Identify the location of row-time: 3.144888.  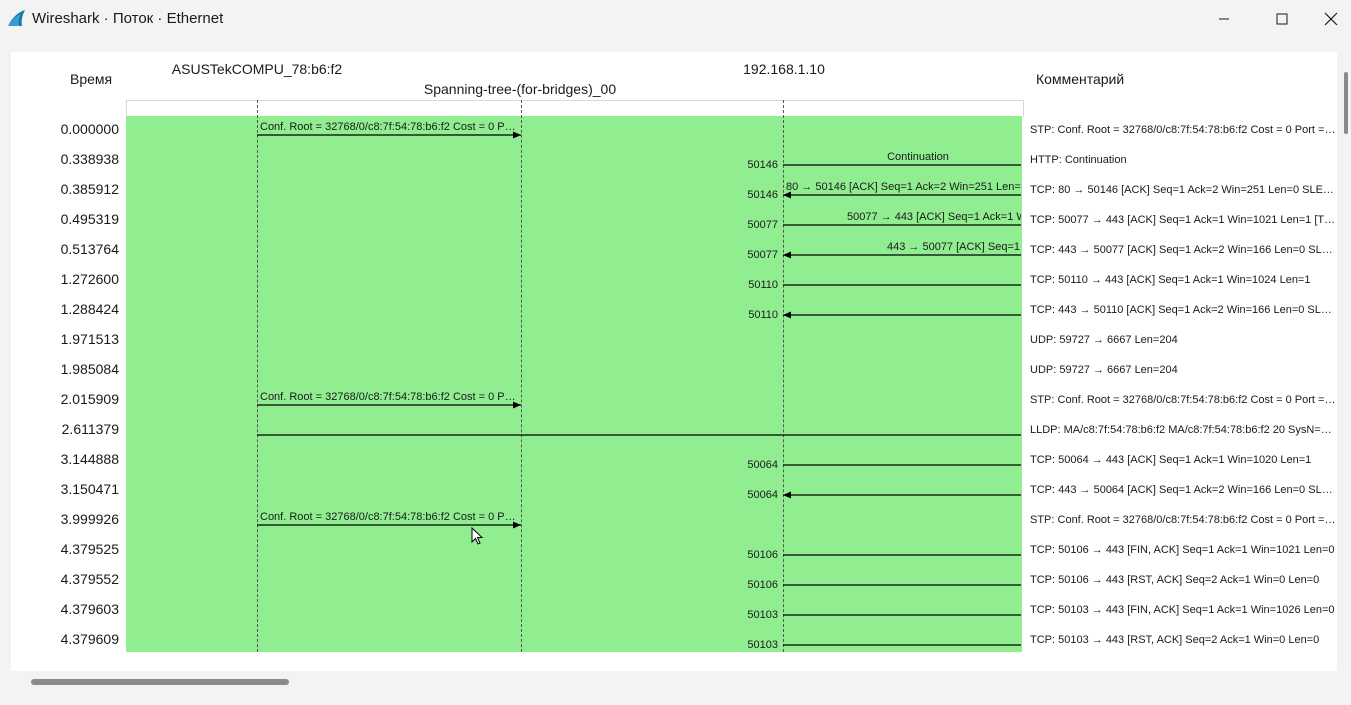
(65, 459).